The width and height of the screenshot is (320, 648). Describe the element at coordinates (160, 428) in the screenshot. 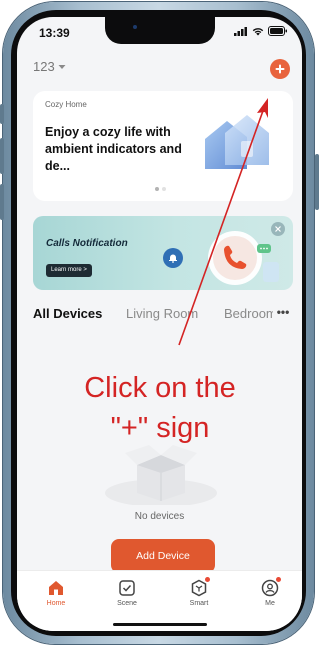

I see `annotation-line-2: "+" sign` at that location.